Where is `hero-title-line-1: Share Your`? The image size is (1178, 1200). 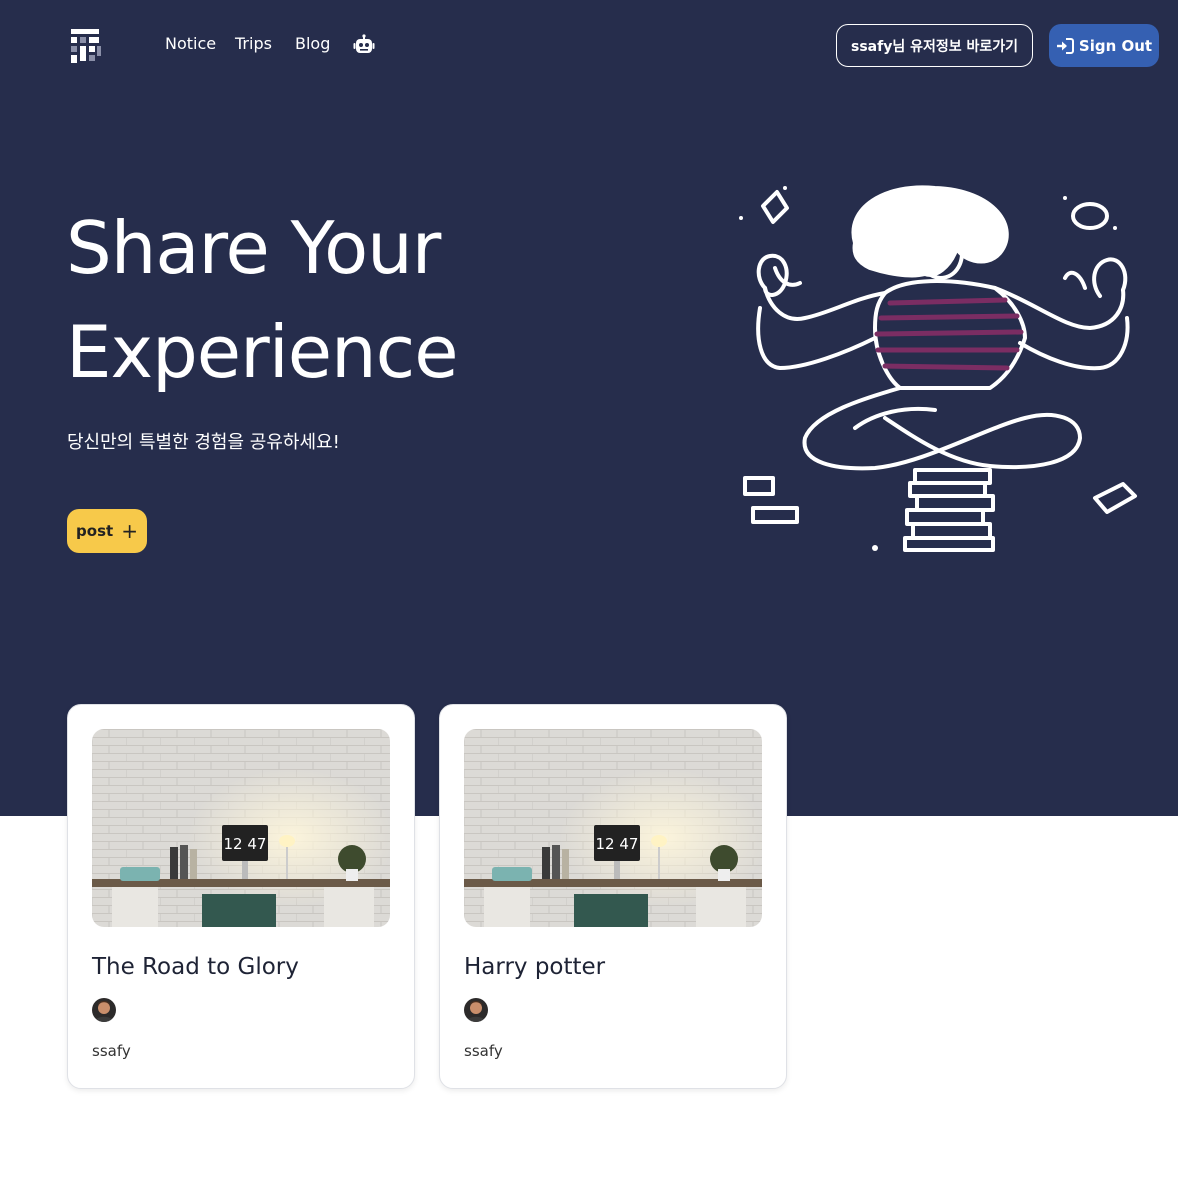 hero-title-line-1: Share Your is located at coordinates (253, 248).